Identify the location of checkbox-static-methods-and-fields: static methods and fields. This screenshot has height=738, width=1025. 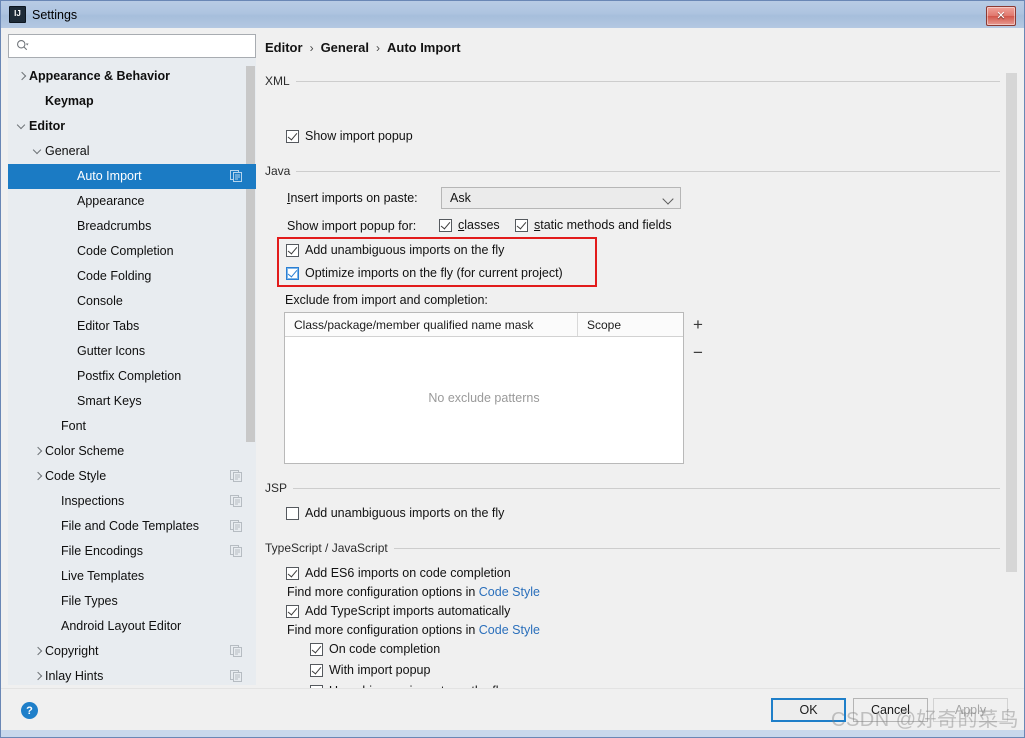
(593, 225).